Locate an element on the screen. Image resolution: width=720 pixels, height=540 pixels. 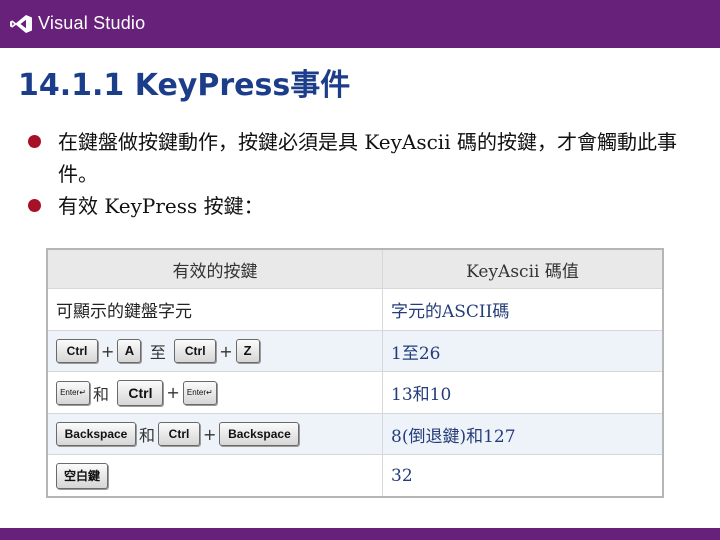
table-cell: 32 is located at coordinates (523, 476).